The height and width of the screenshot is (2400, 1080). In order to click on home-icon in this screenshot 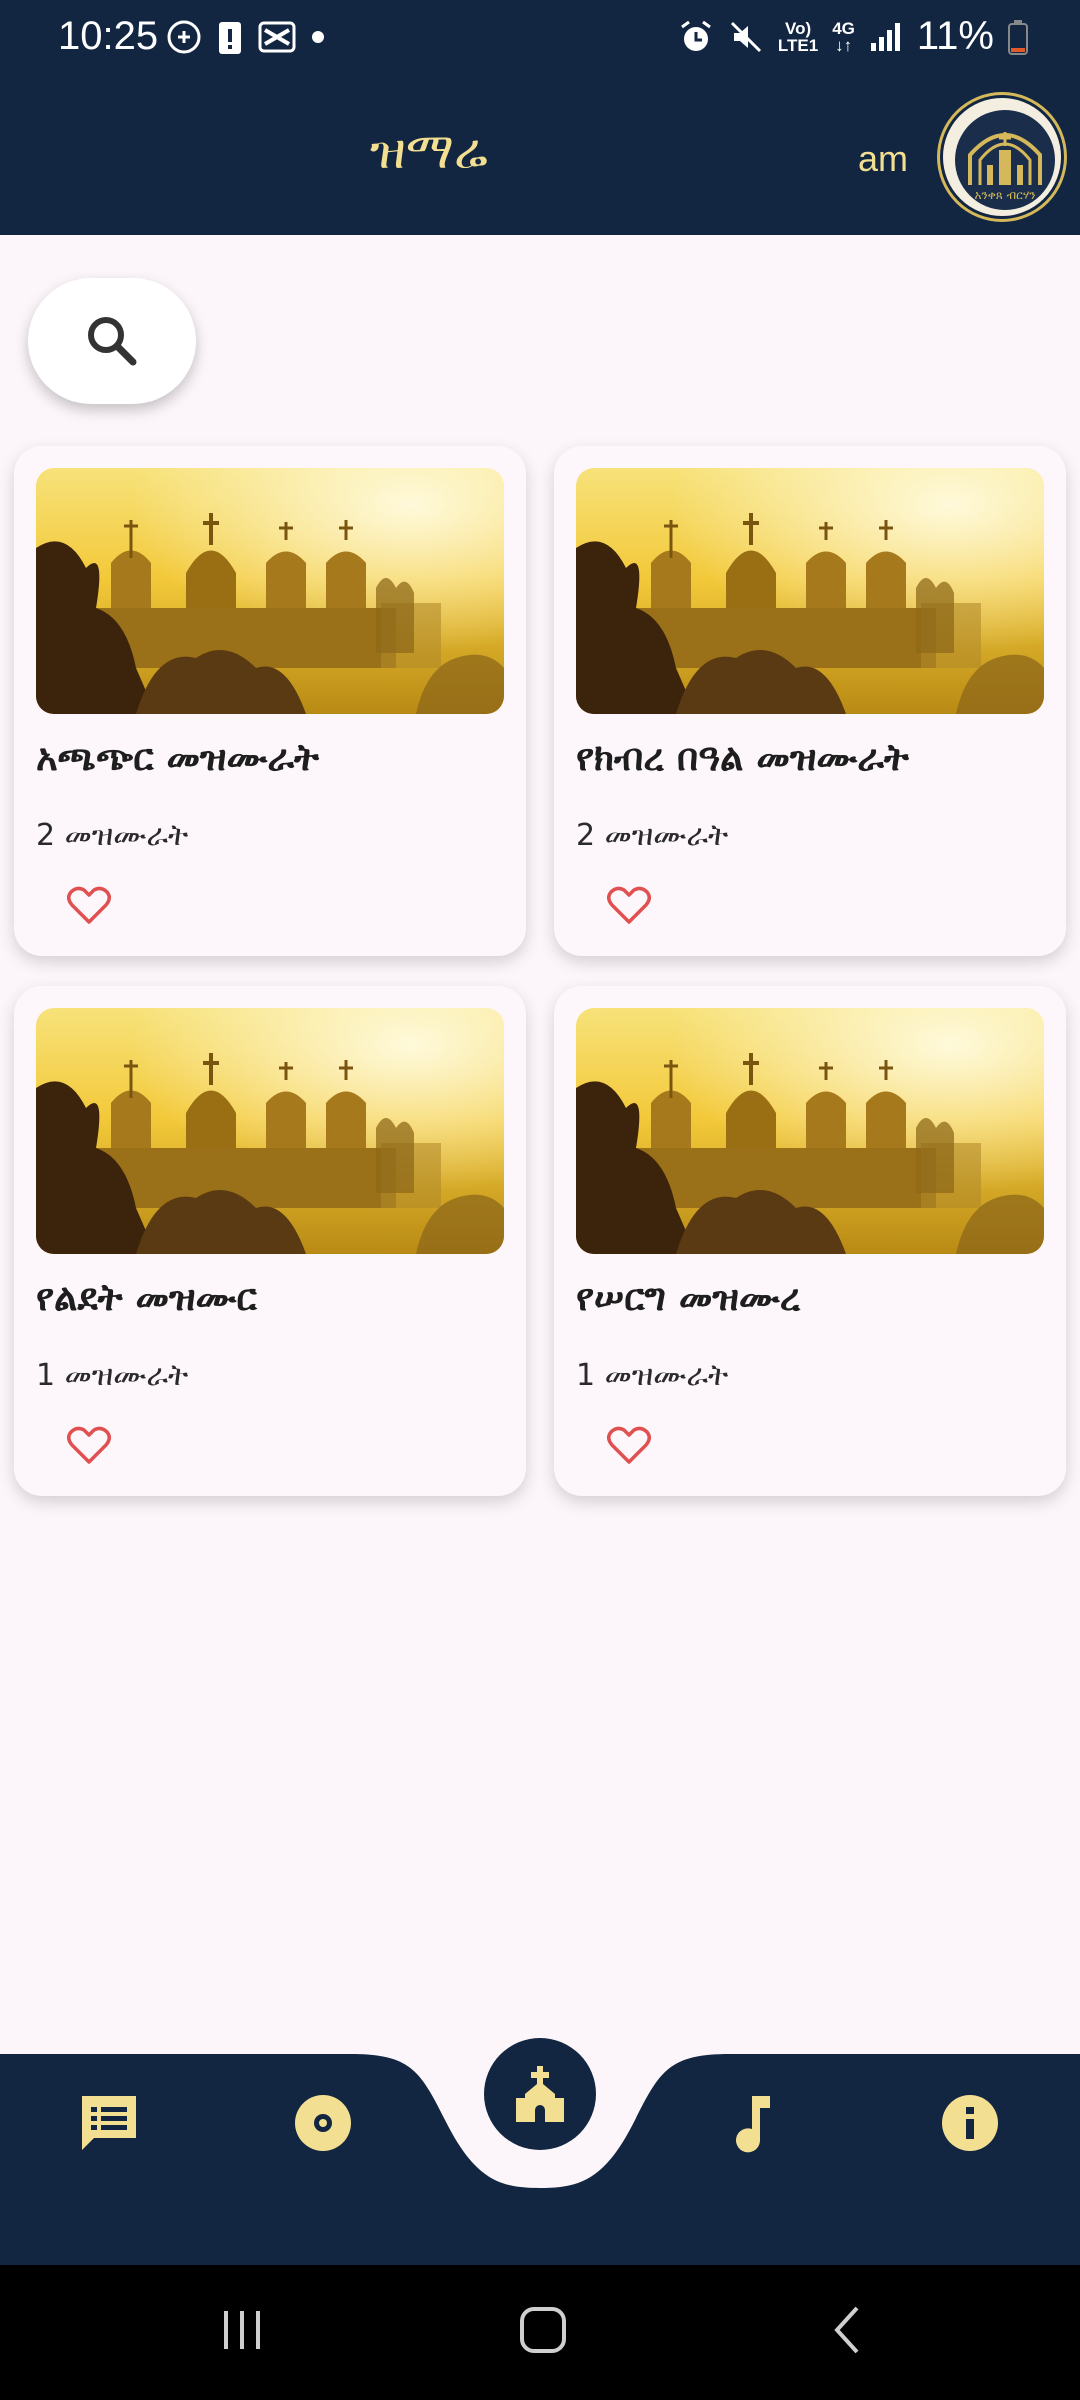, I will do `click(543, 2330)`.